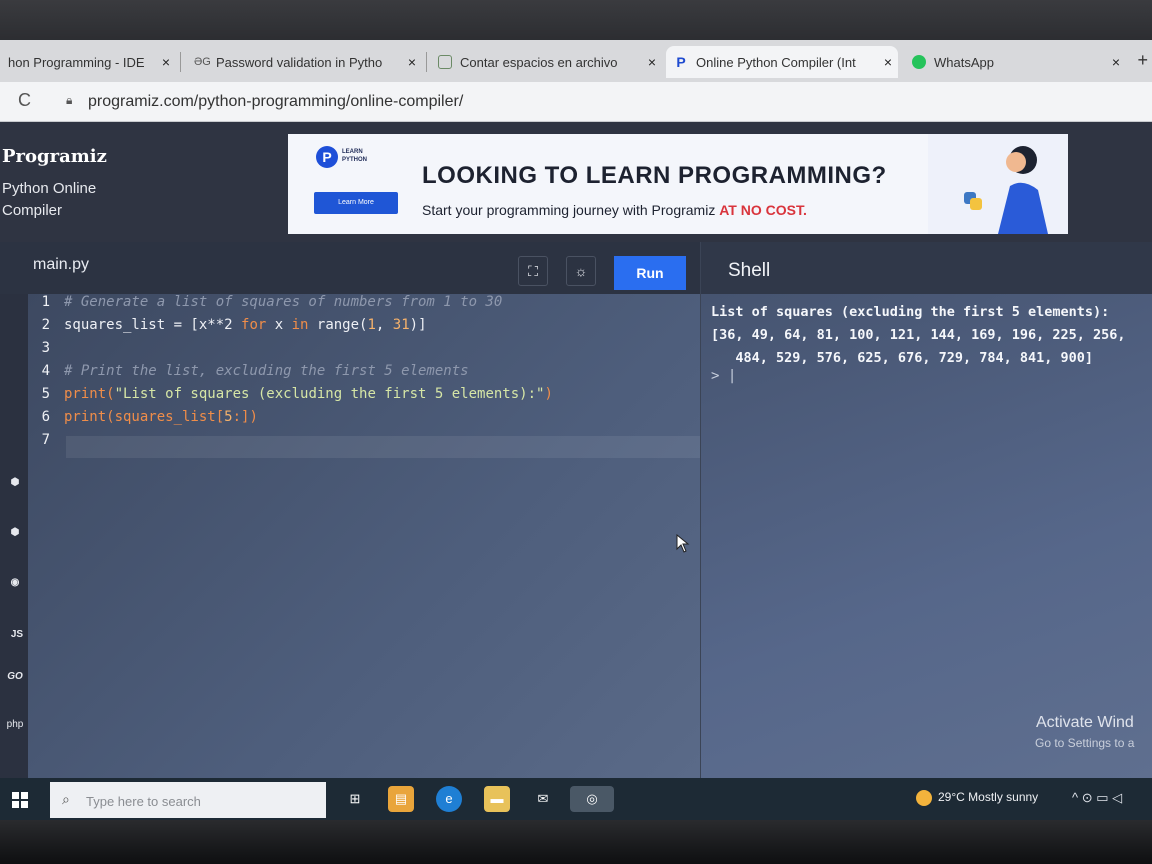 The width and height of the screenshot is (1152, 864). I want to click on shell-header: Shell, so click(926, 268).